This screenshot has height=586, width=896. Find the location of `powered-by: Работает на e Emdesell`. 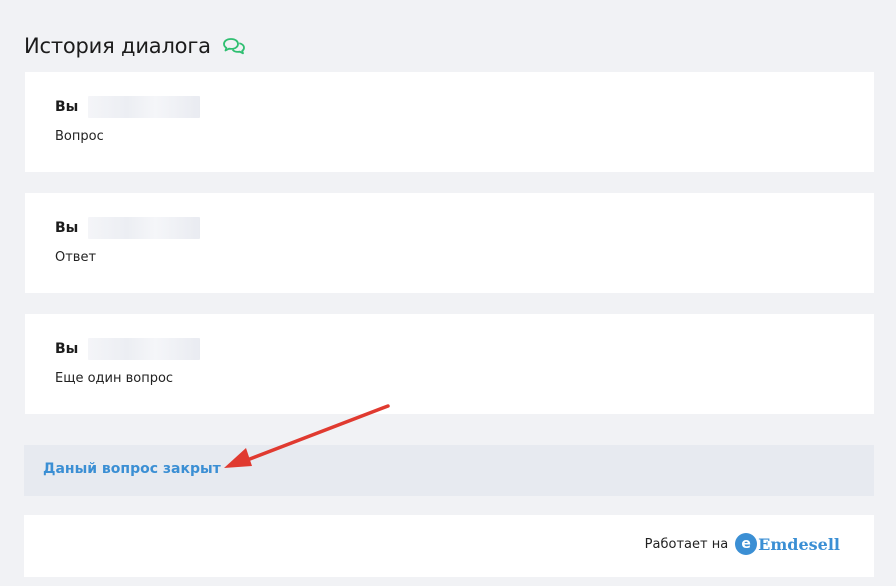

powered-by: Работает на e Emdesell is located at coordinates (742, 544).